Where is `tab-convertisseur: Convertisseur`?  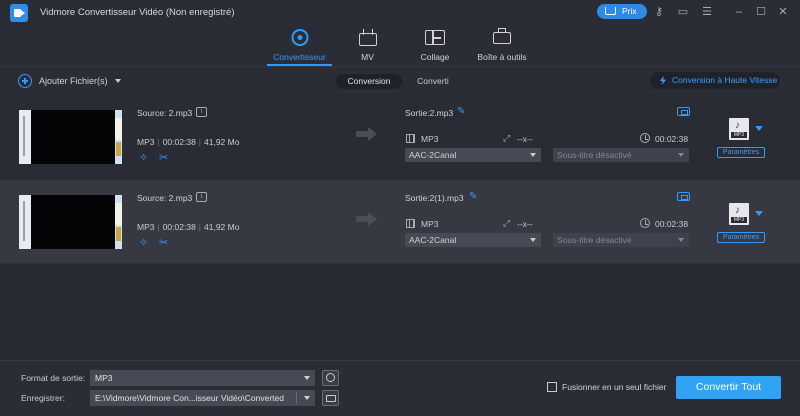
tab-convertisseur: Convertisseur is located at coordinates (299, 46).